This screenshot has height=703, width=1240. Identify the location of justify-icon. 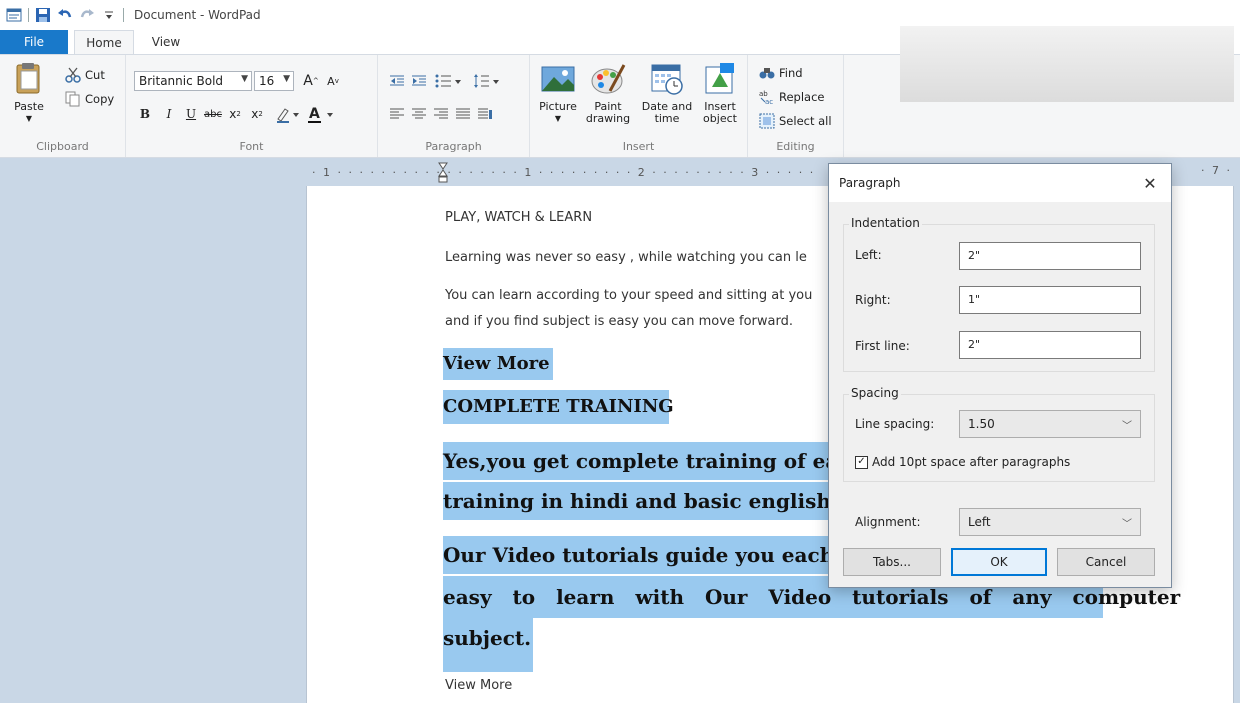
(463, 114).